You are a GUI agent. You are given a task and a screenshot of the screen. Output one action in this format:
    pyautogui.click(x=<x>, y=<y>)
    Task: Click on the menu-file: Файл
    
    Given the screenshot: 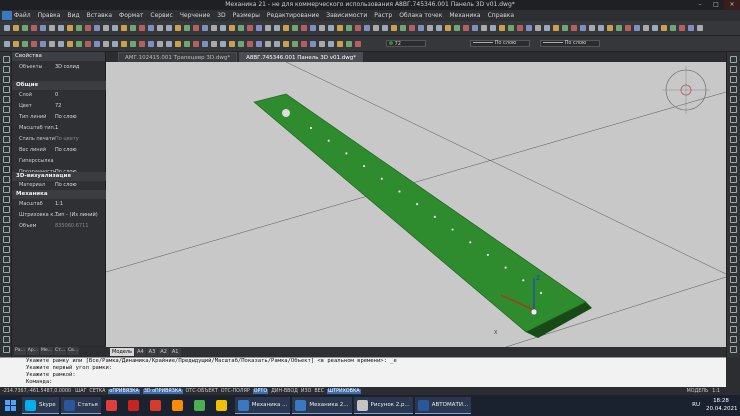 What is the action you would take?
    pyautogui.click(x=22, y=15)
    